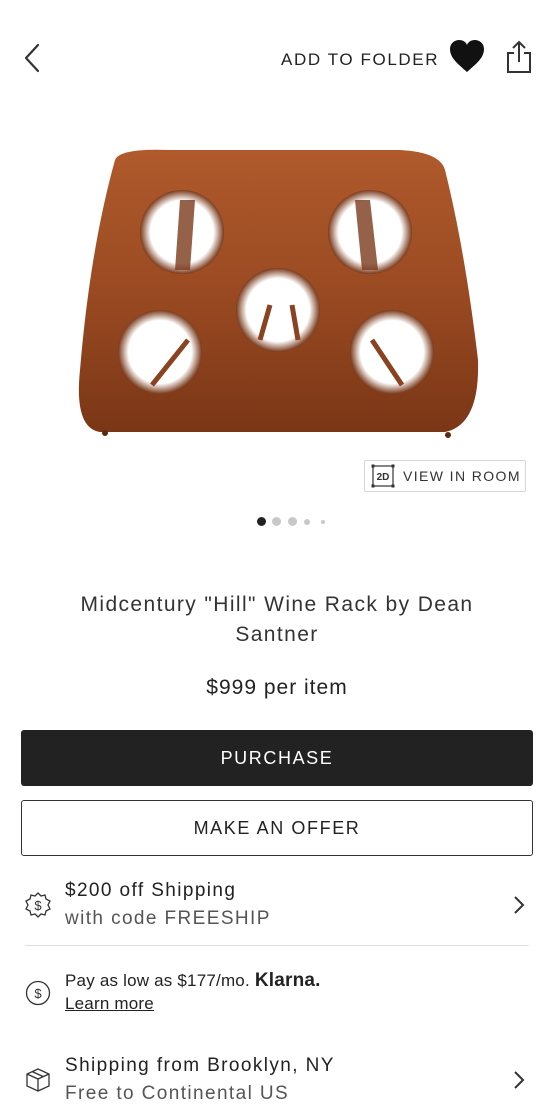  I want to click on divider, so click(277, 945).